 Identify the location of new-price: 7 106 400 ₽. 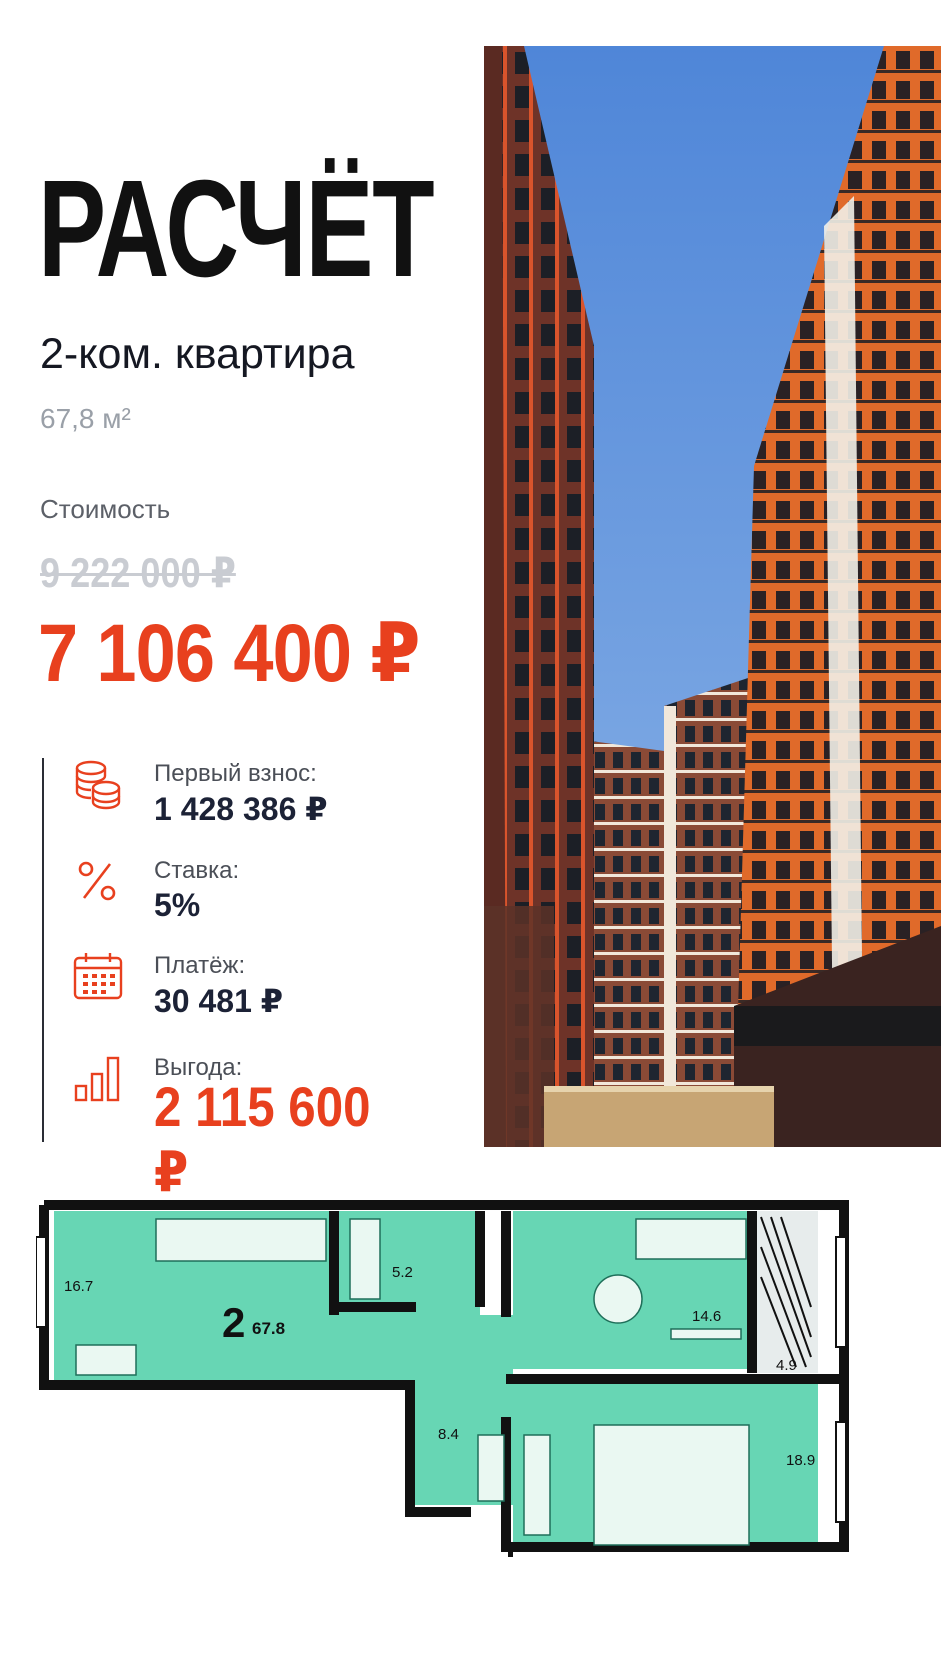
(229, 653).